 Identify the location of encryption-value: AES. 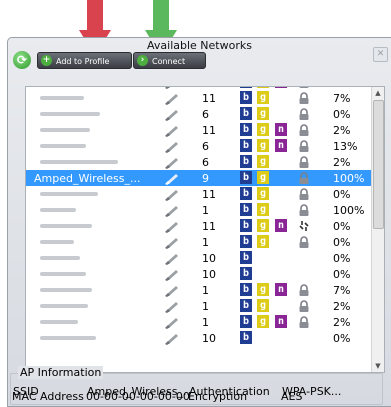
(292, 396).